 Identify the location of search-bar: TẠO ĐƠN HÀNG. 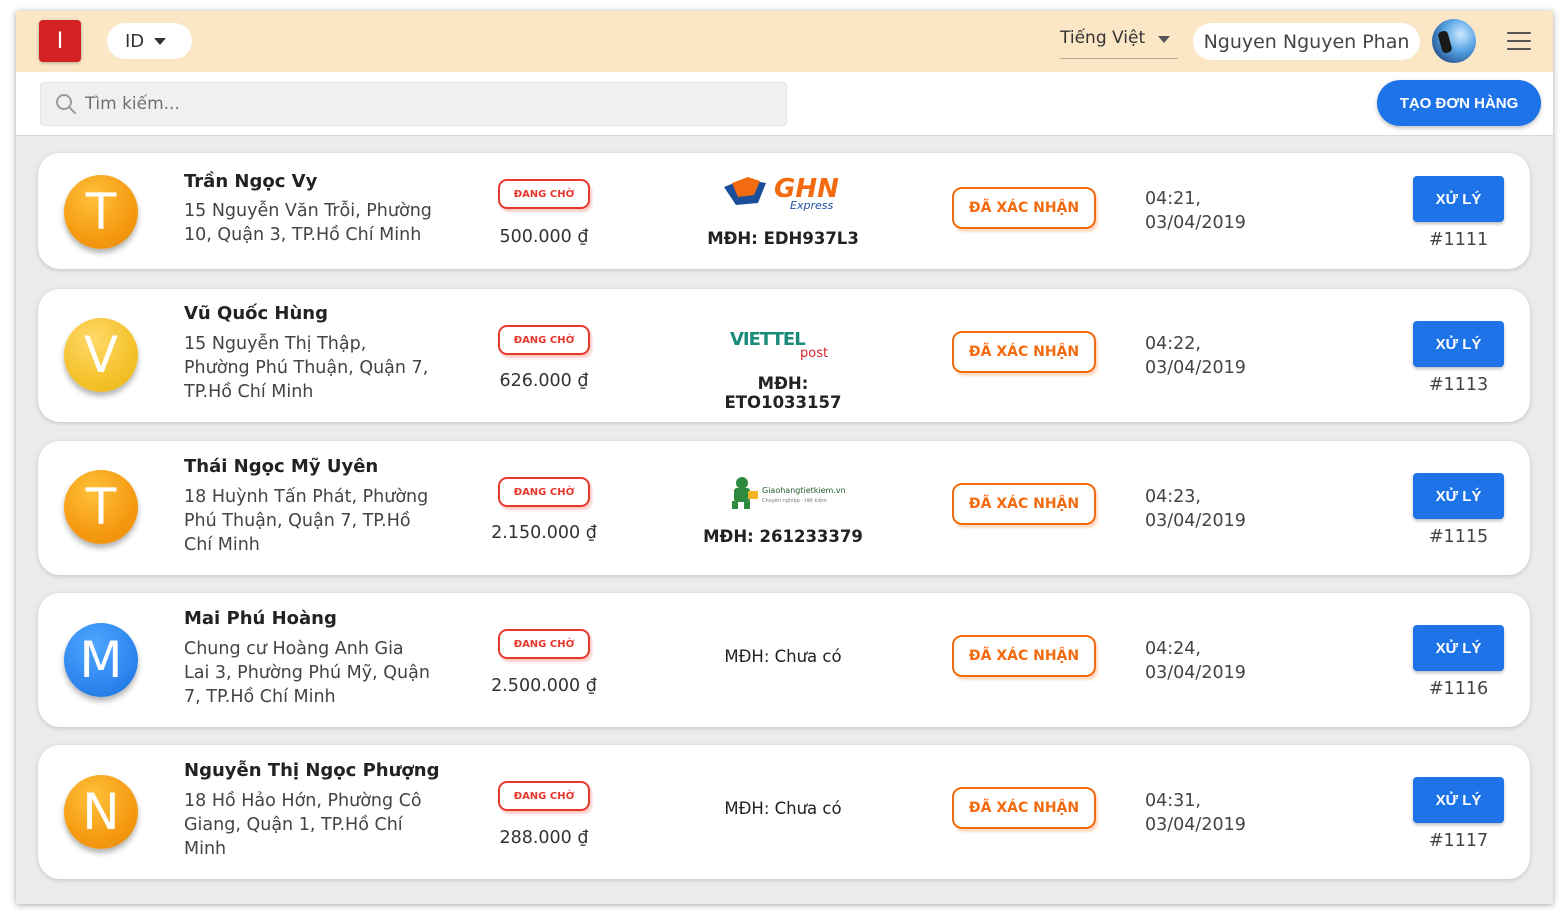
(784, 104).